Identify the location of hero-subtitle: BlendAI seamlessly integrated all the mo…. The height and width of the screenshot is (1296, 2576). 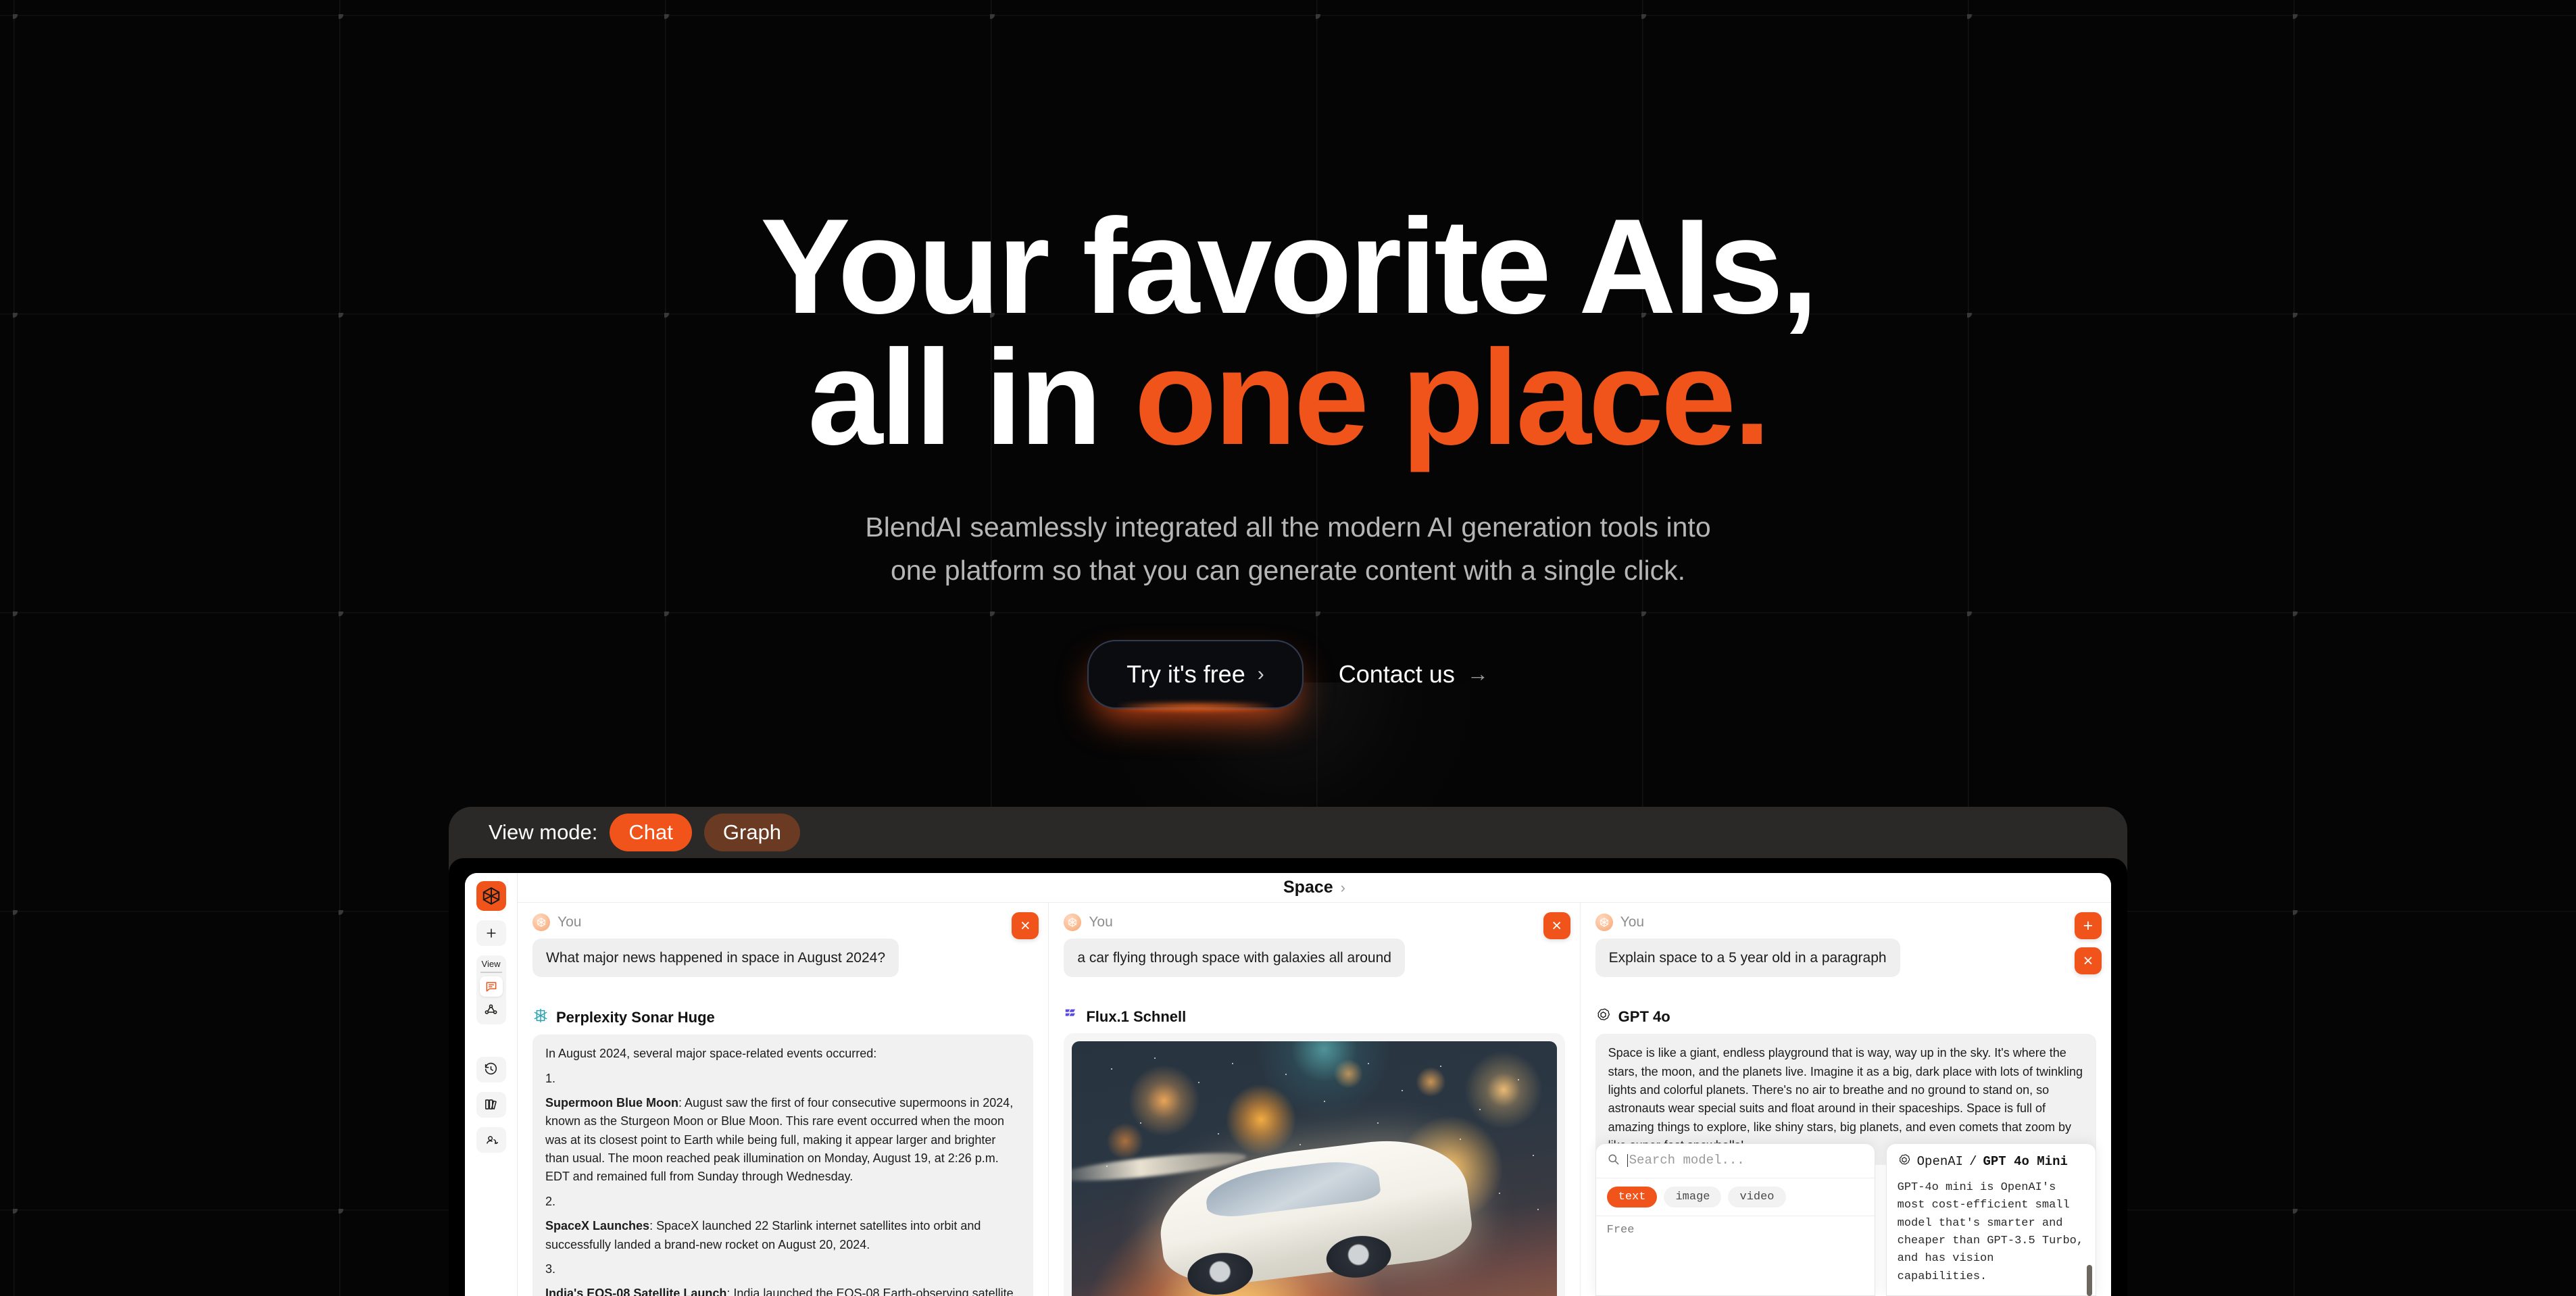
(1288, 549).